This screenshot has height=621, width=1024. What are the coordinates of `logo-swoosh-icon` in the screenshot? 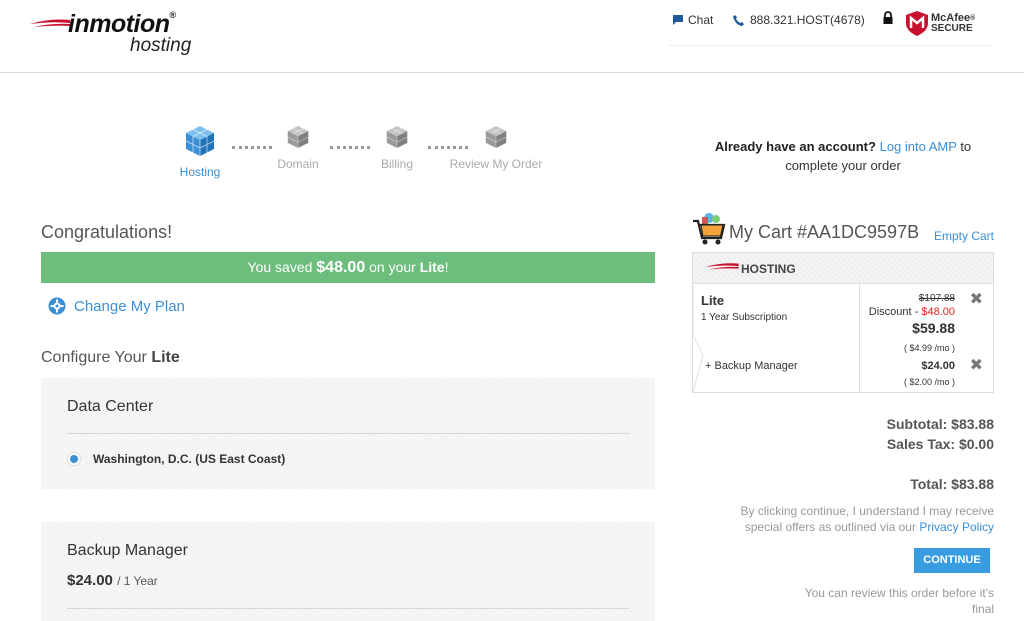 It's located at (50, 23).